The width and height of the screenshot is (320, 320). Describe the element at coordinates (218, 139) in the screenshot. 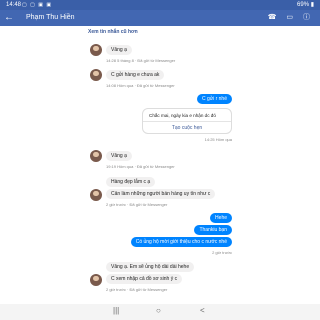

I see `message-meta: 14:25 Hôm qua` at that location.